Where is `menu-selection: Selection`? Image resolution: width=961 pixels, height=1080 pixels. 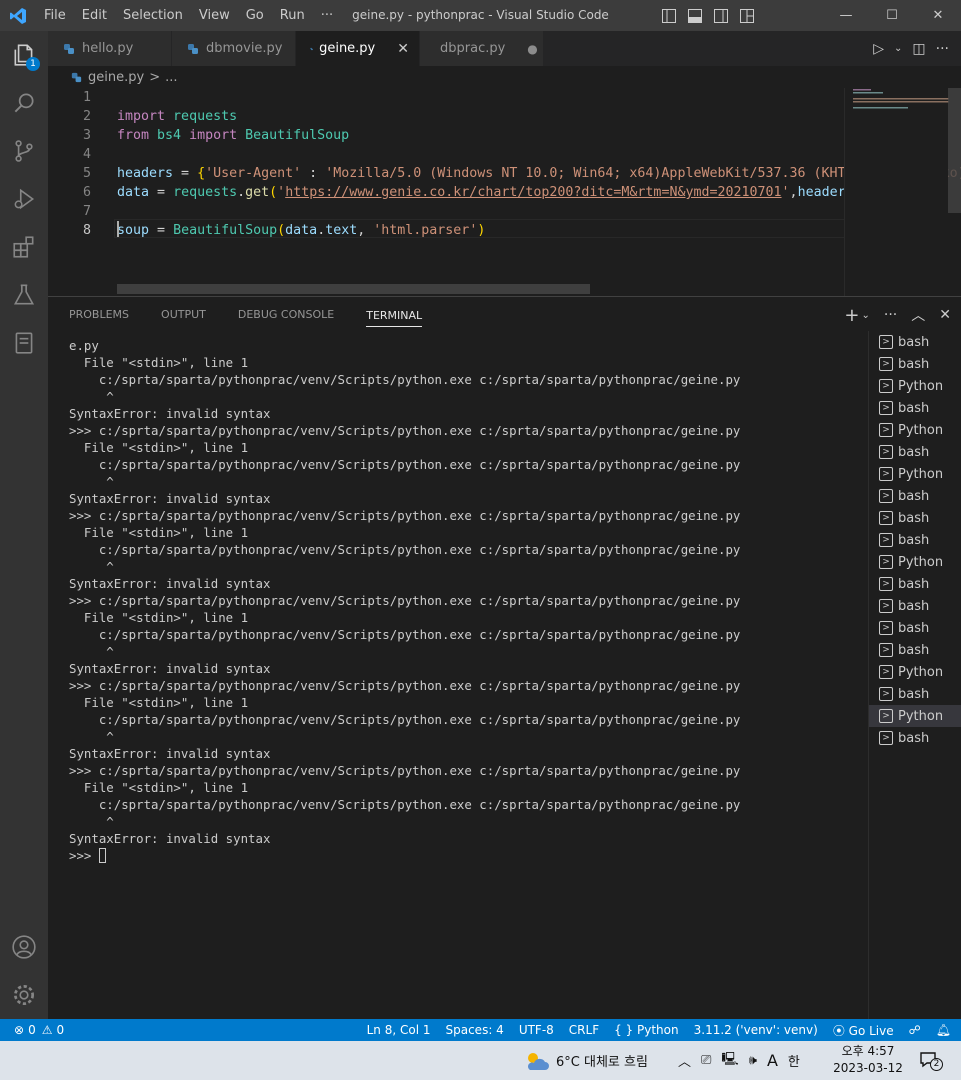
menu-selection: Selection is located at coordinates (153, 15).